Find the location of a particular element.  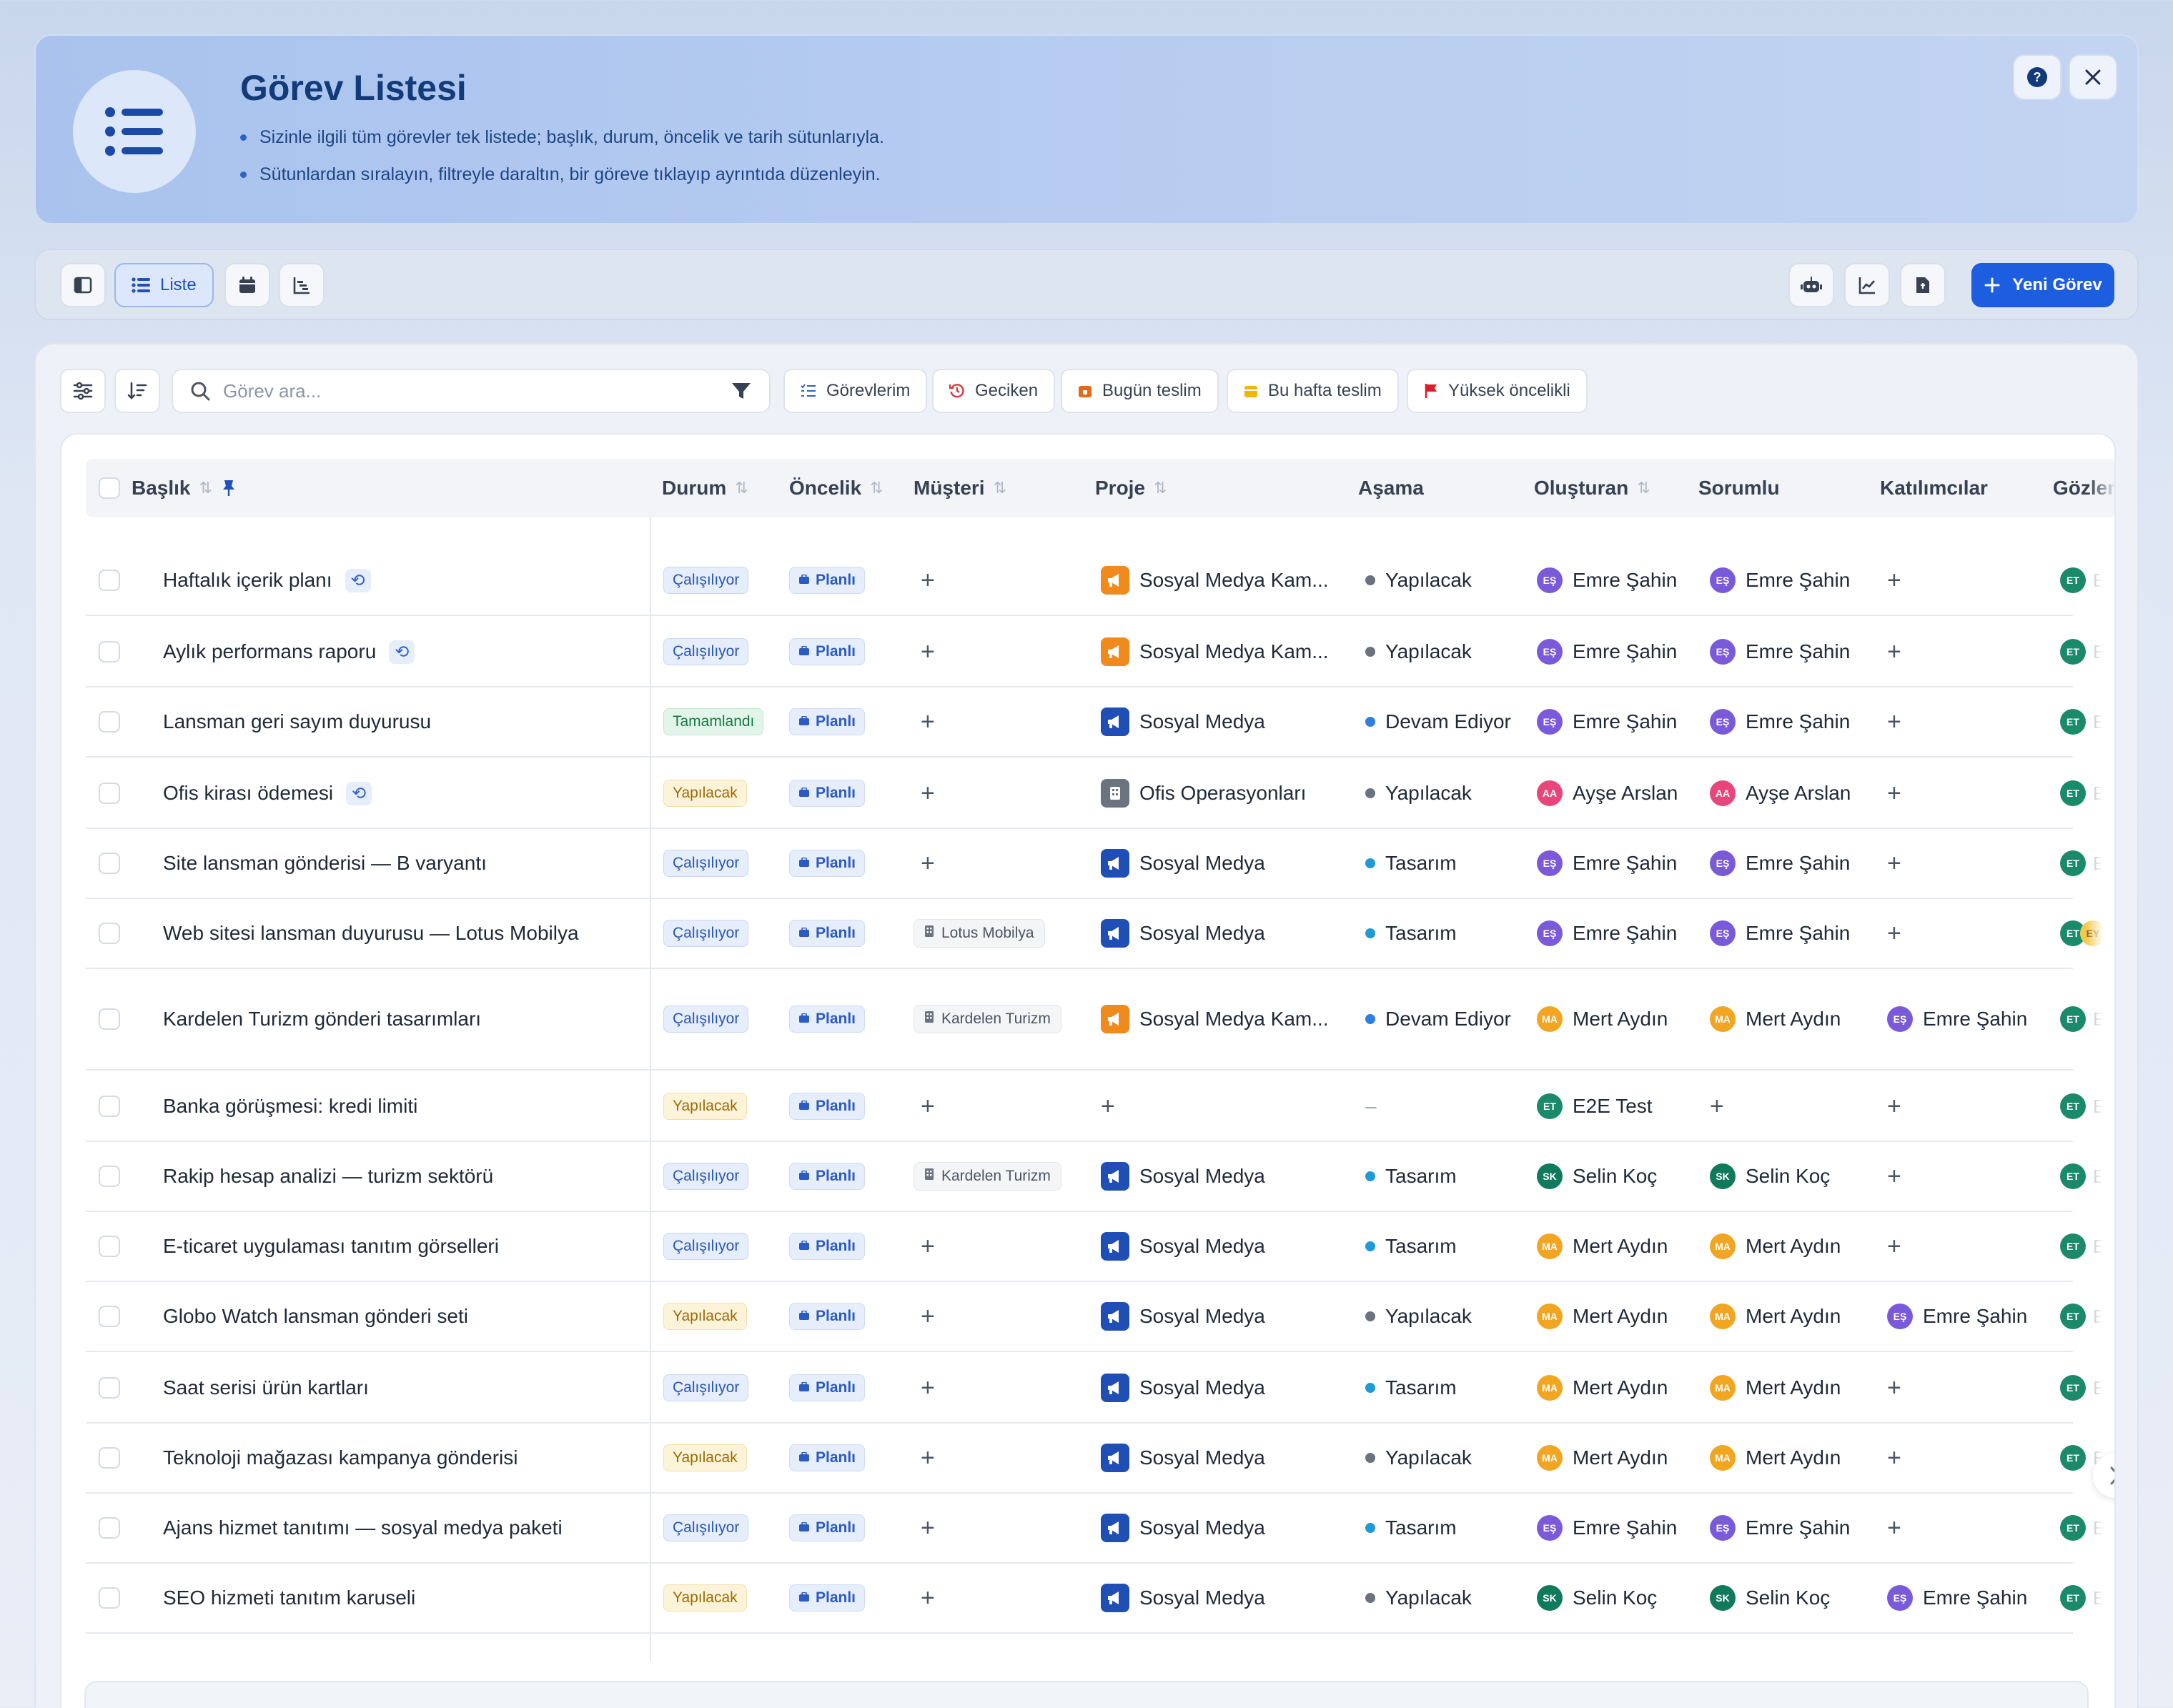

task-title: Globo Watch lansman gönderi seti is located at coordinates (315, 1317).